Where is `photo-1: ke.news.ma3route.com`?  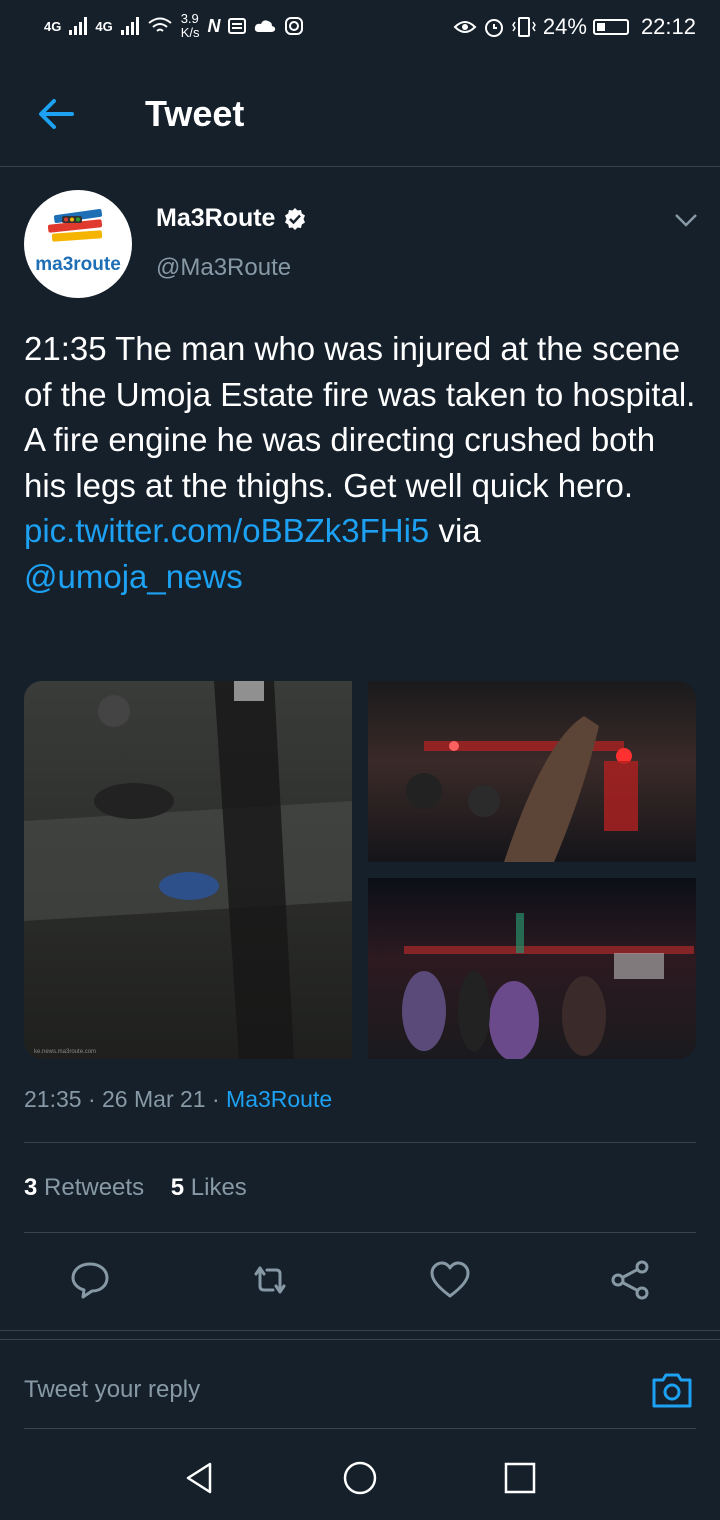 photo-1: ke.news.ma3route.com is located at coordinates (188, 870).